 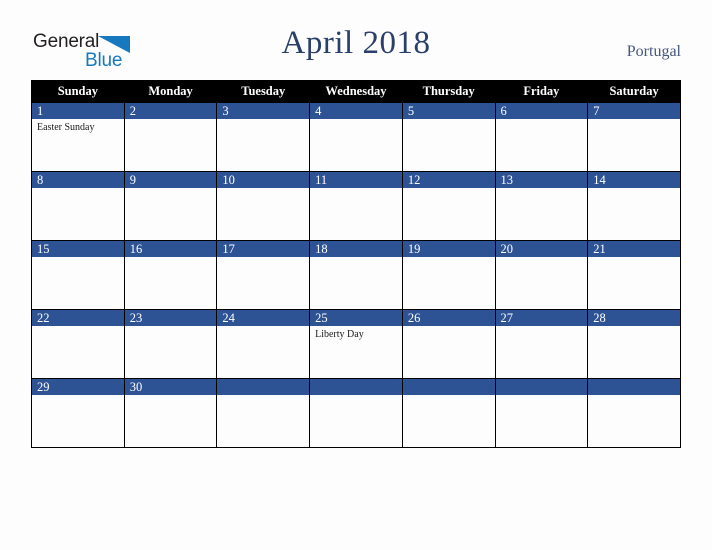 I want to click on page-header: General Blue April 2018 Portugal, so click(x=356, y=40).